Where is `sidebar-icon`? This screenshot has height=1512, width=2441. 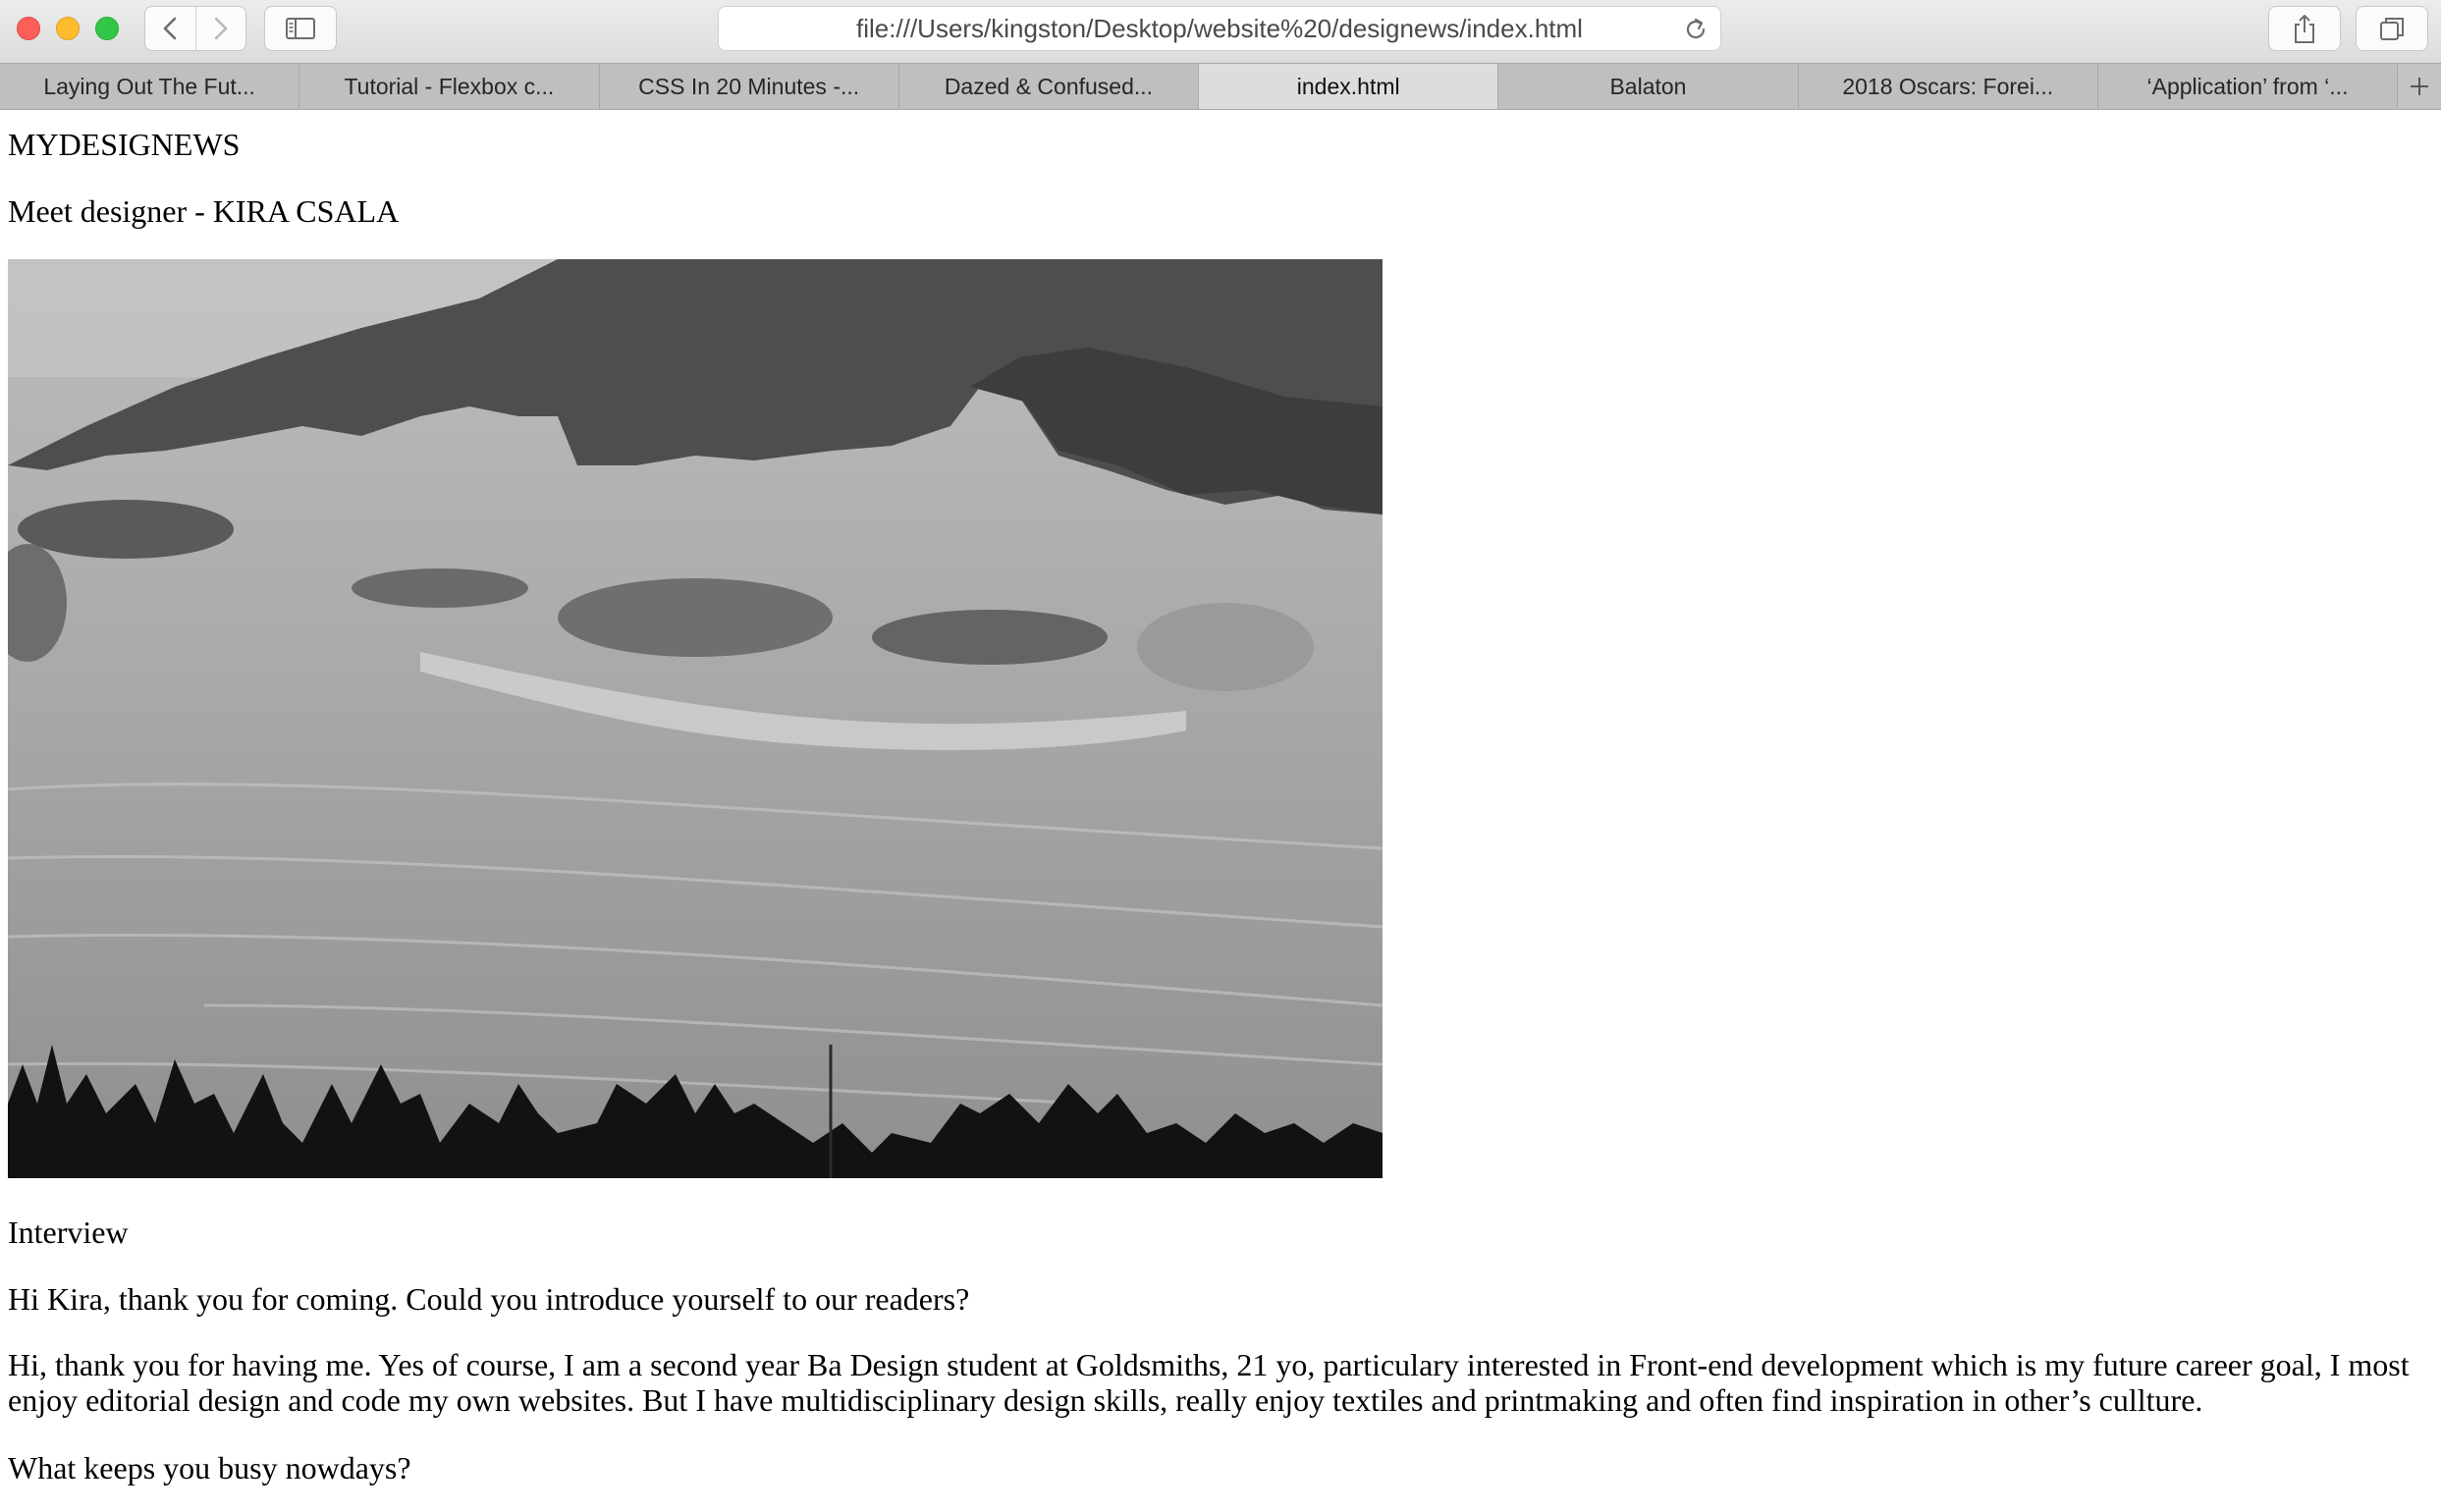
sidebar-icon is located at coordinates (300, 28).